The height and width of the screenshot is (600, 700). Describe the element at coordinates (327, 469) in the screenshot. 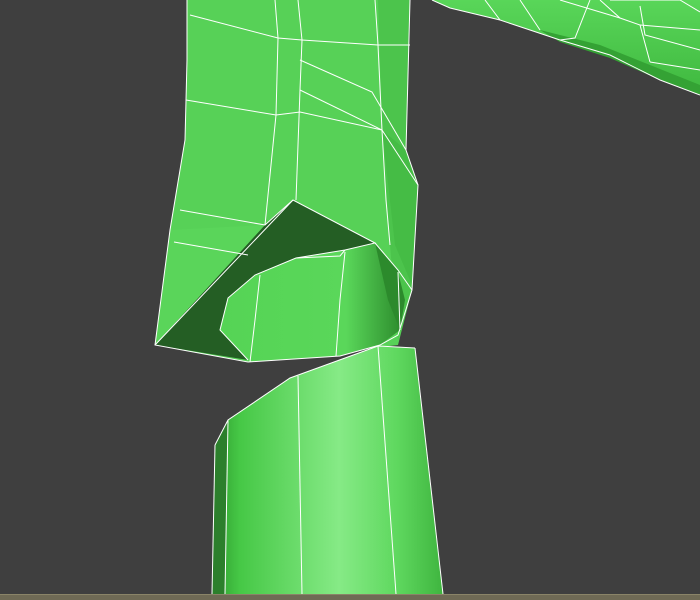

I see `forearm-mesh` at that location.